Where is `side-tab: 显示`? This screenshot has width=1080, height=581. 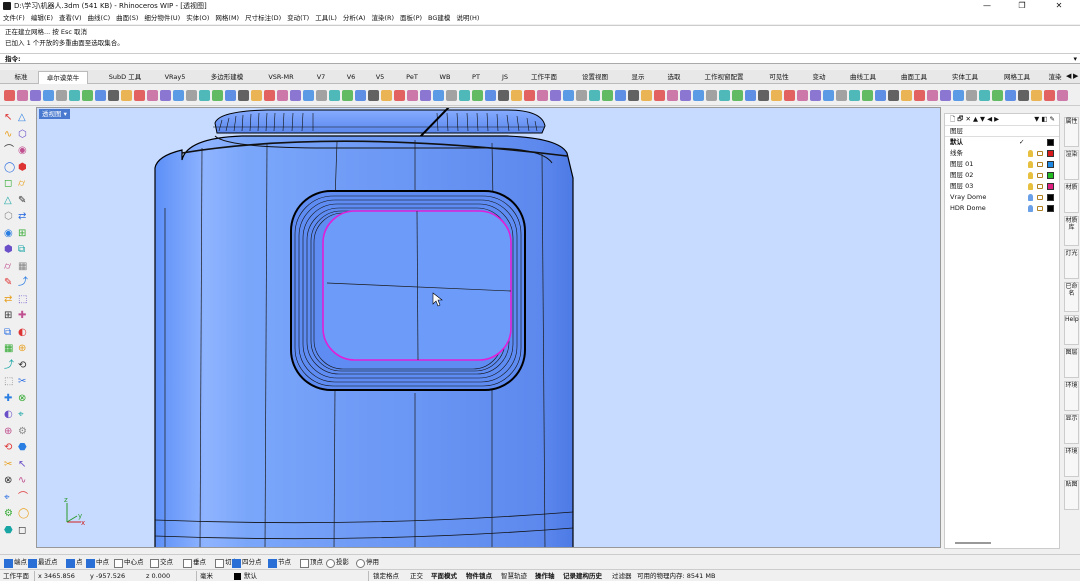
side-tab: 显示 is located at coordinates (1071, 429).